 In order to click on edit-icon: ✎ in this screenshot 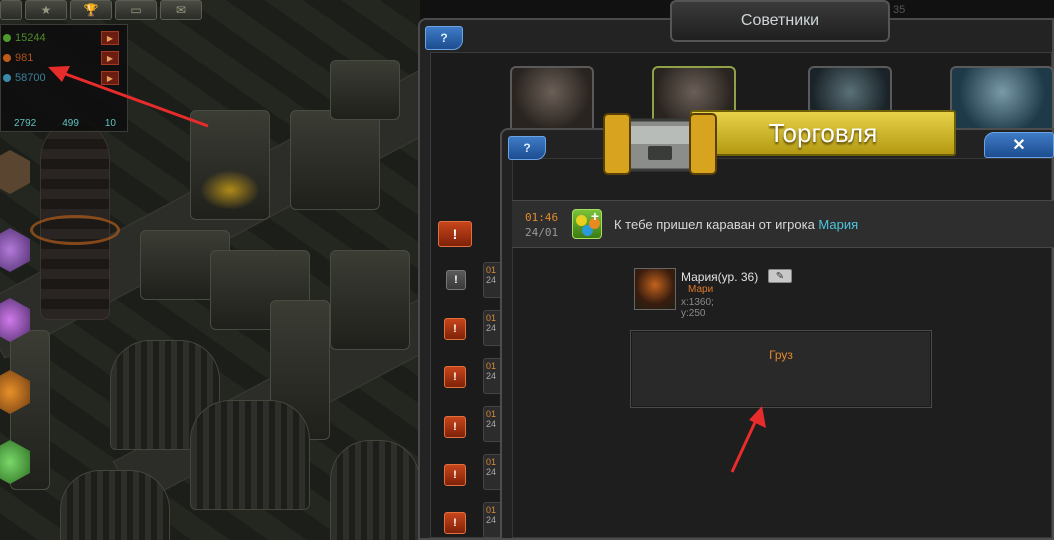, I will do `click(780, 276)`.